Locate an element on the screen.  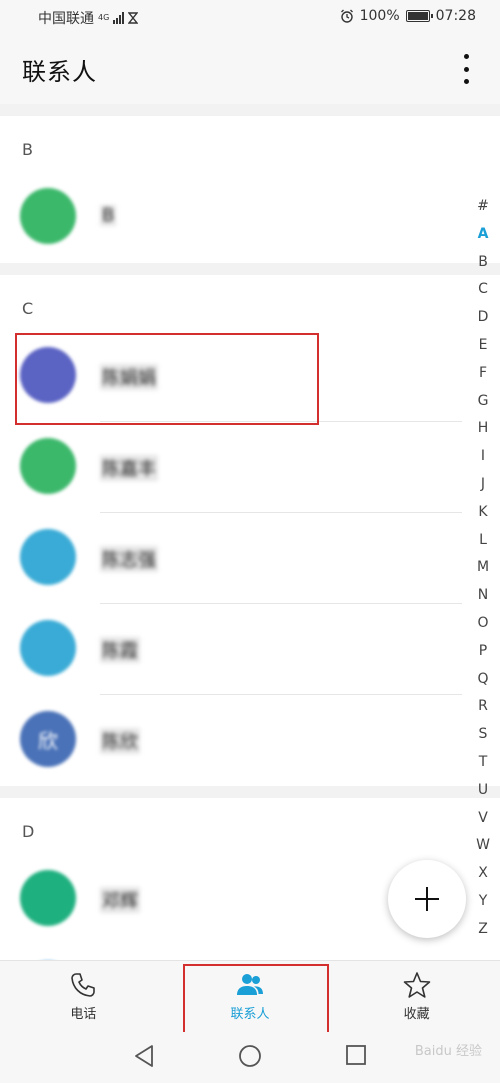
plus-icon is located at coordinates (427, 899).